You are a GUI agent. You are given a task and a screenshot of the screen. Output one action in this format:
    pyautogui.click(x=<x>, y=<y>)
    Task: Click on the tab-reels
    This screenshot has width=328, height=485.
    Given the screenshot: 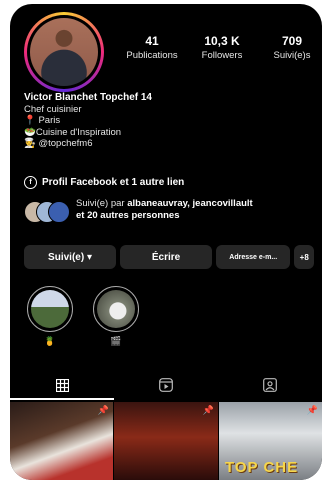 What is the action you would take?
    pyautogui.click(x=166, y=385)
    